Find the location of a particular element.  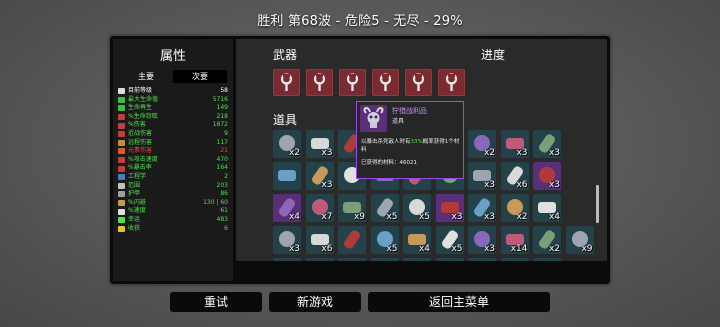

stat-row: 收获 6 is located at coordinates (173, 229).